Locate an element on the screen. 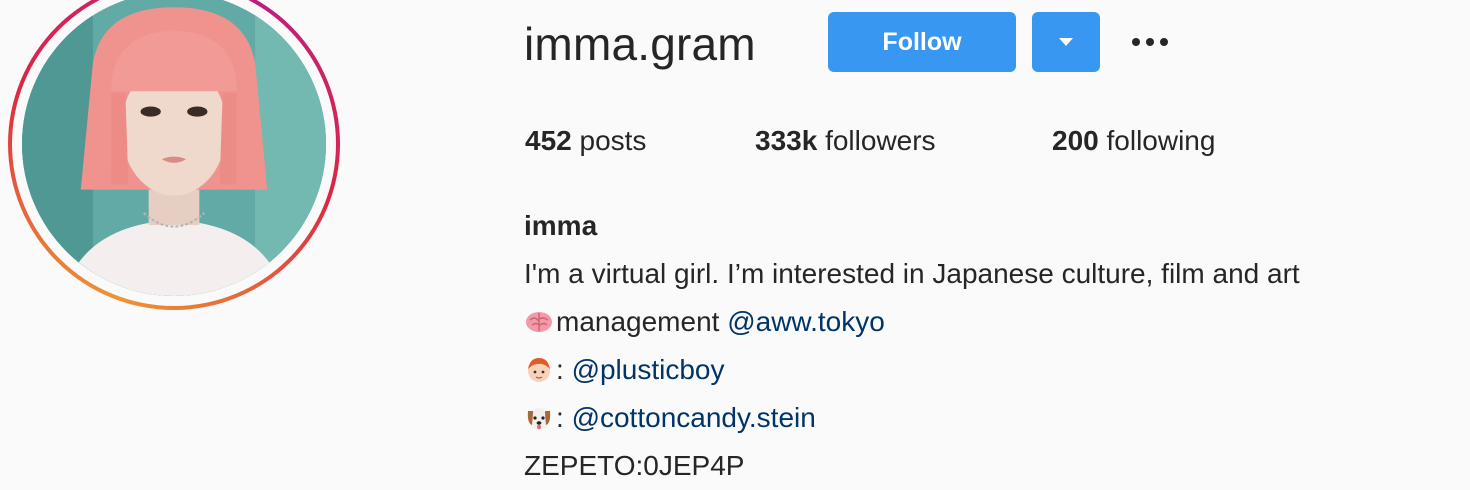  stat-posts: 452 posts is located at coordinates (585, 141).